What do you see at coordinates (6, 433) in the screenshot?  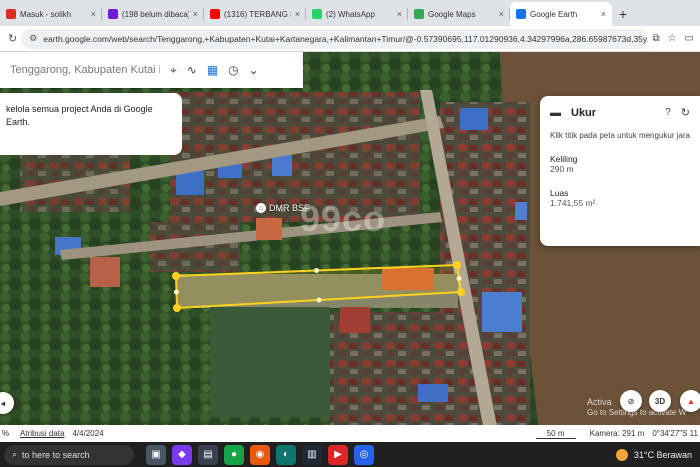 I see `zoom-percent: %` at bounding box center [6, 433].